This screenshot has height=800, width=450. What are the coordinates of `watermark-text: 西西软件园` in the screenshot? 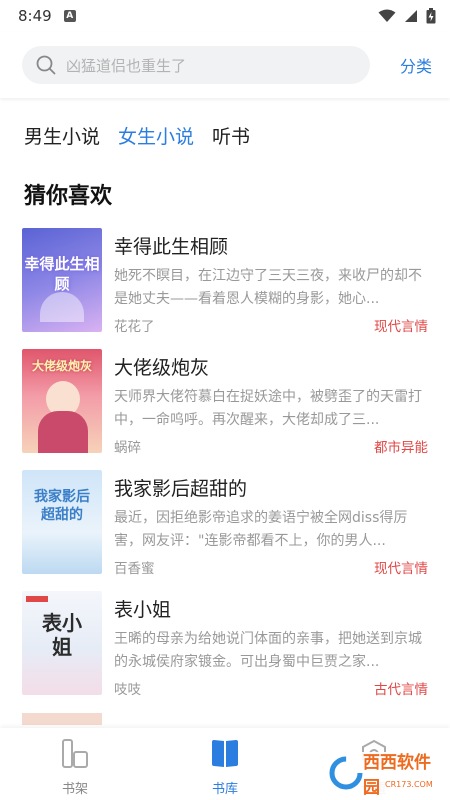 It's located at (397, 775).